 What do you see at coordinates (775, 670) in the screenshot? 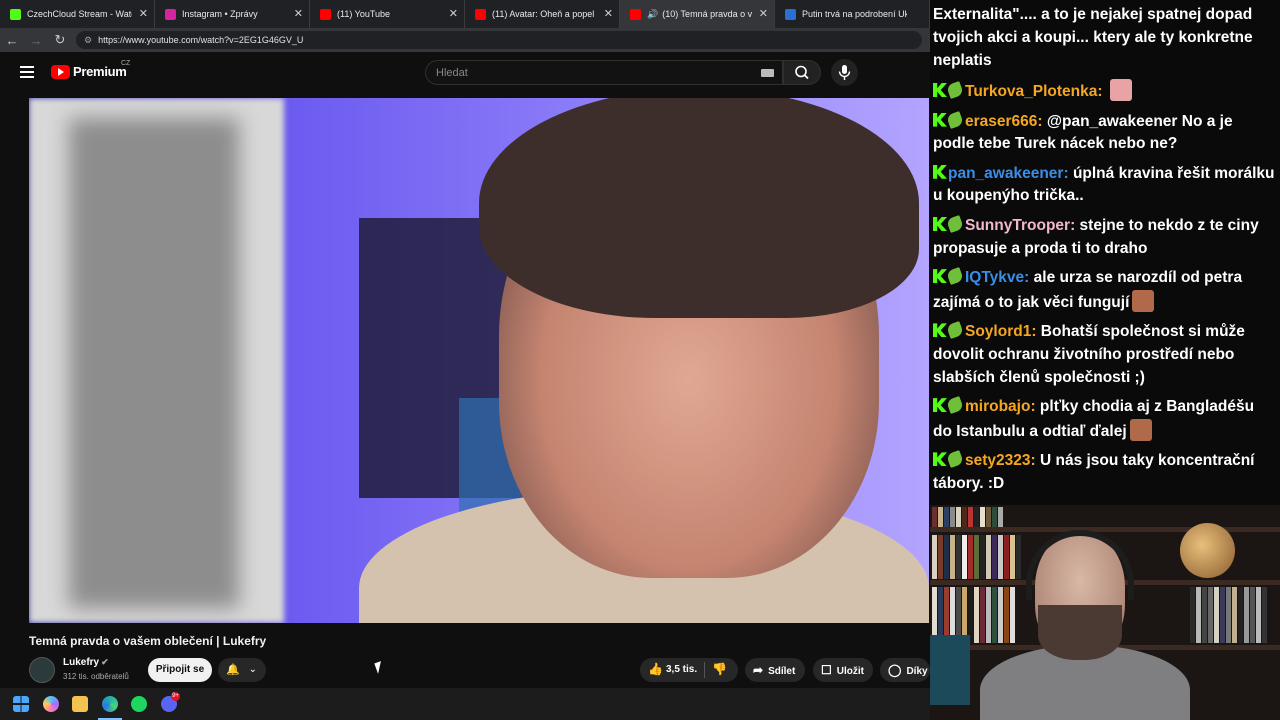
I see `share-button: ➦ Sdílet` at bounding box center [775, 670].